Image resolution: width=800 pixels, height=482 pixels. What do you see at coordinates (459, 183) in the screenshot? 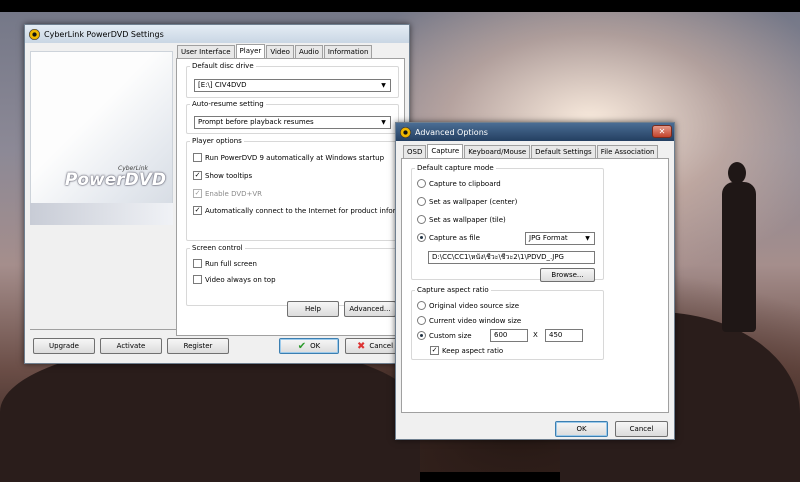
I see `mode-clipboard: Capture to clipboard` at bounding box center [459, 183].